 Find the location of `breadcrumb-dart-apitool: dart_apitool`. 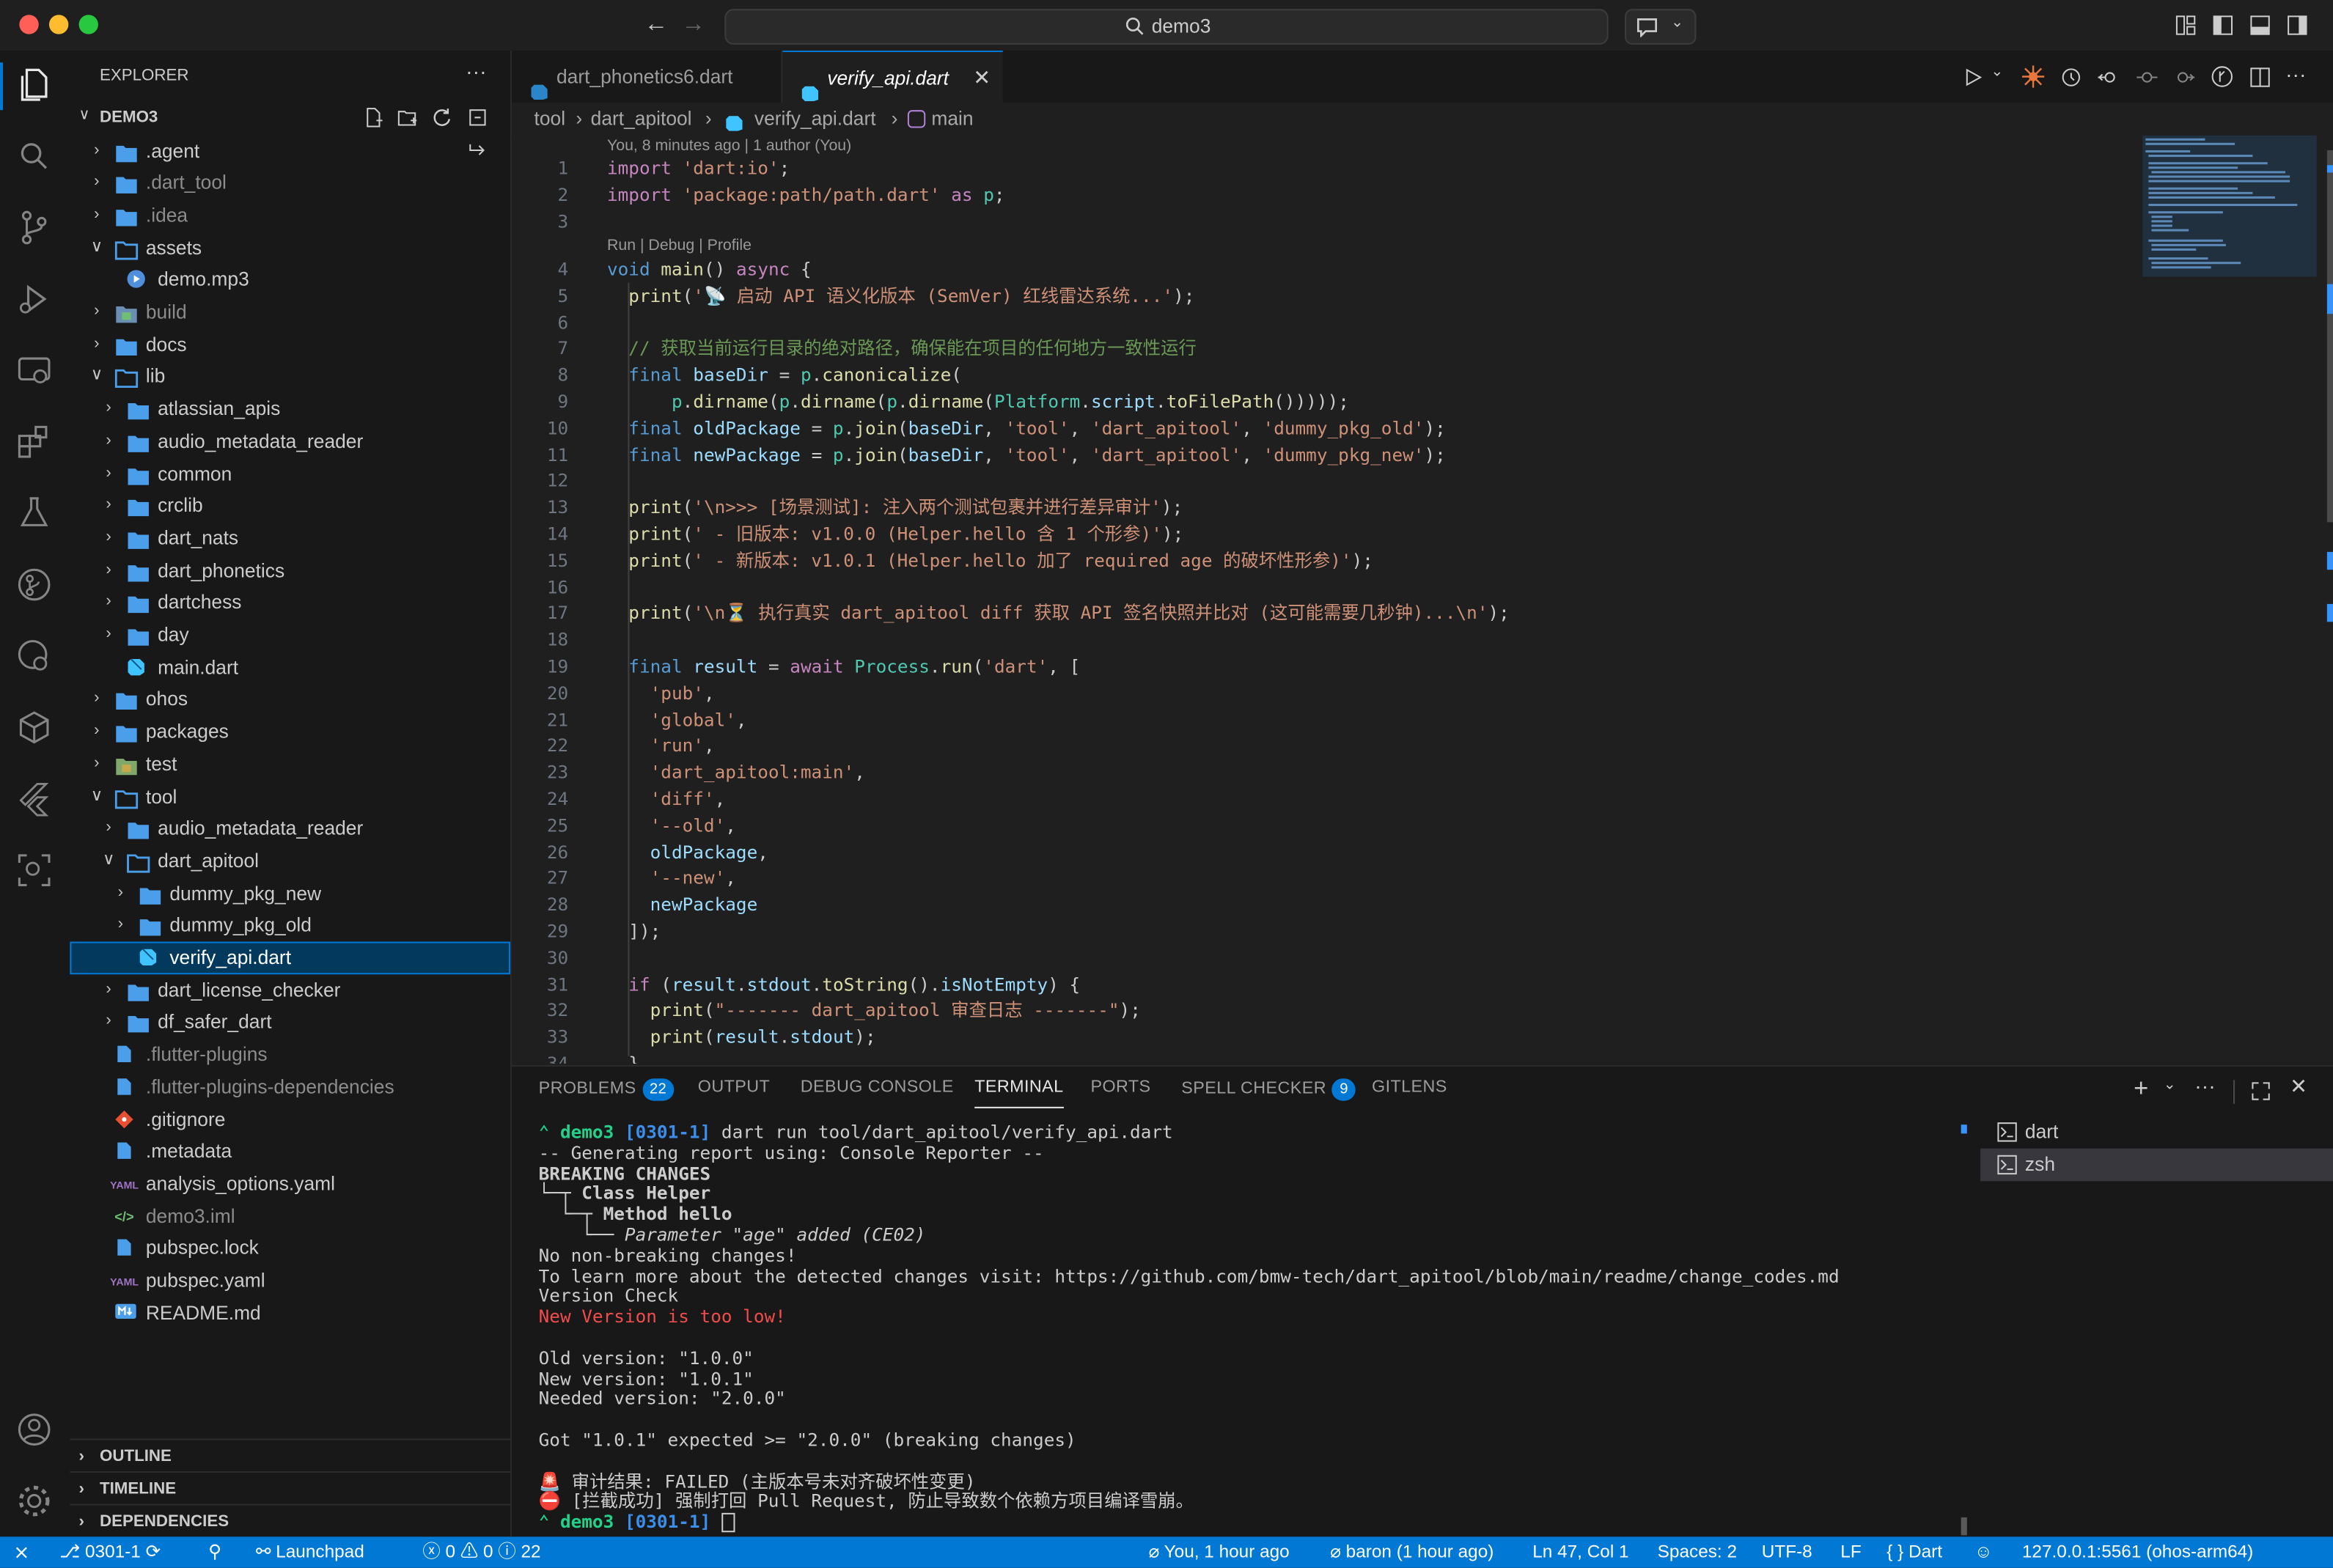

breadcrumb-dart-apitool: dart_apitool is located at coordinates (641, 120).